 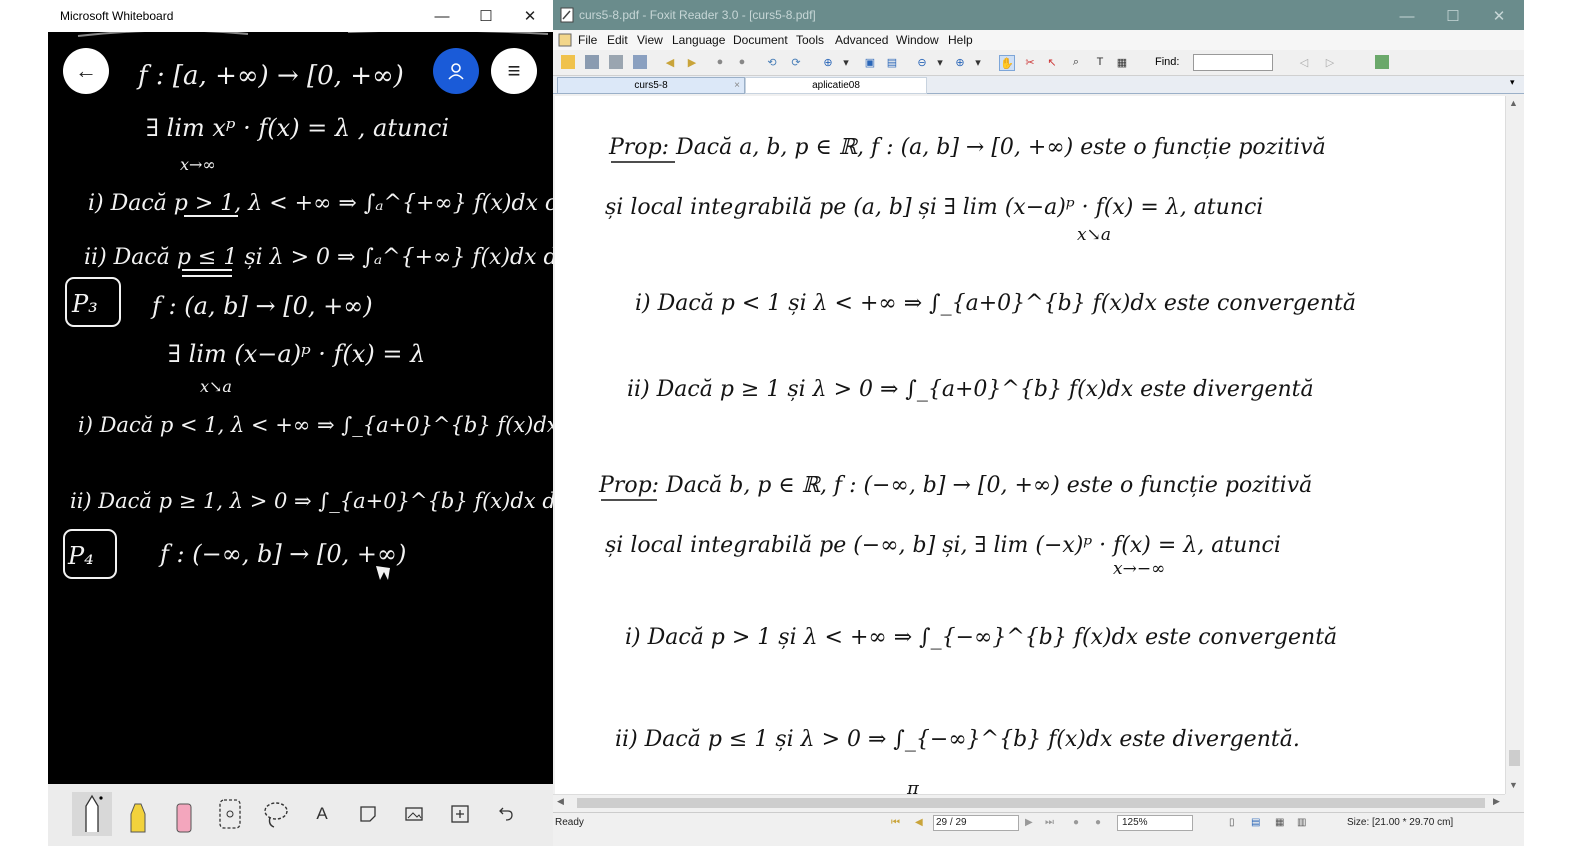 I want to click on underline-stroke, so click(x=207, y=273).